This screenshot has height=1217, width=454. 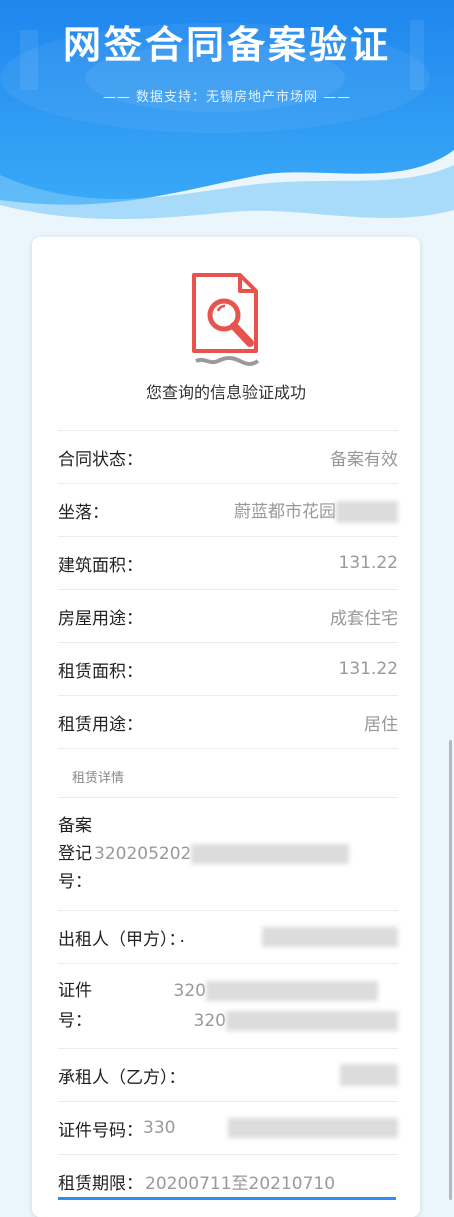 What do you see at coordinates (100, 1183) in the screenshot?
I see `info-label: 租赁期限：` at bounding box center [100, 1183].